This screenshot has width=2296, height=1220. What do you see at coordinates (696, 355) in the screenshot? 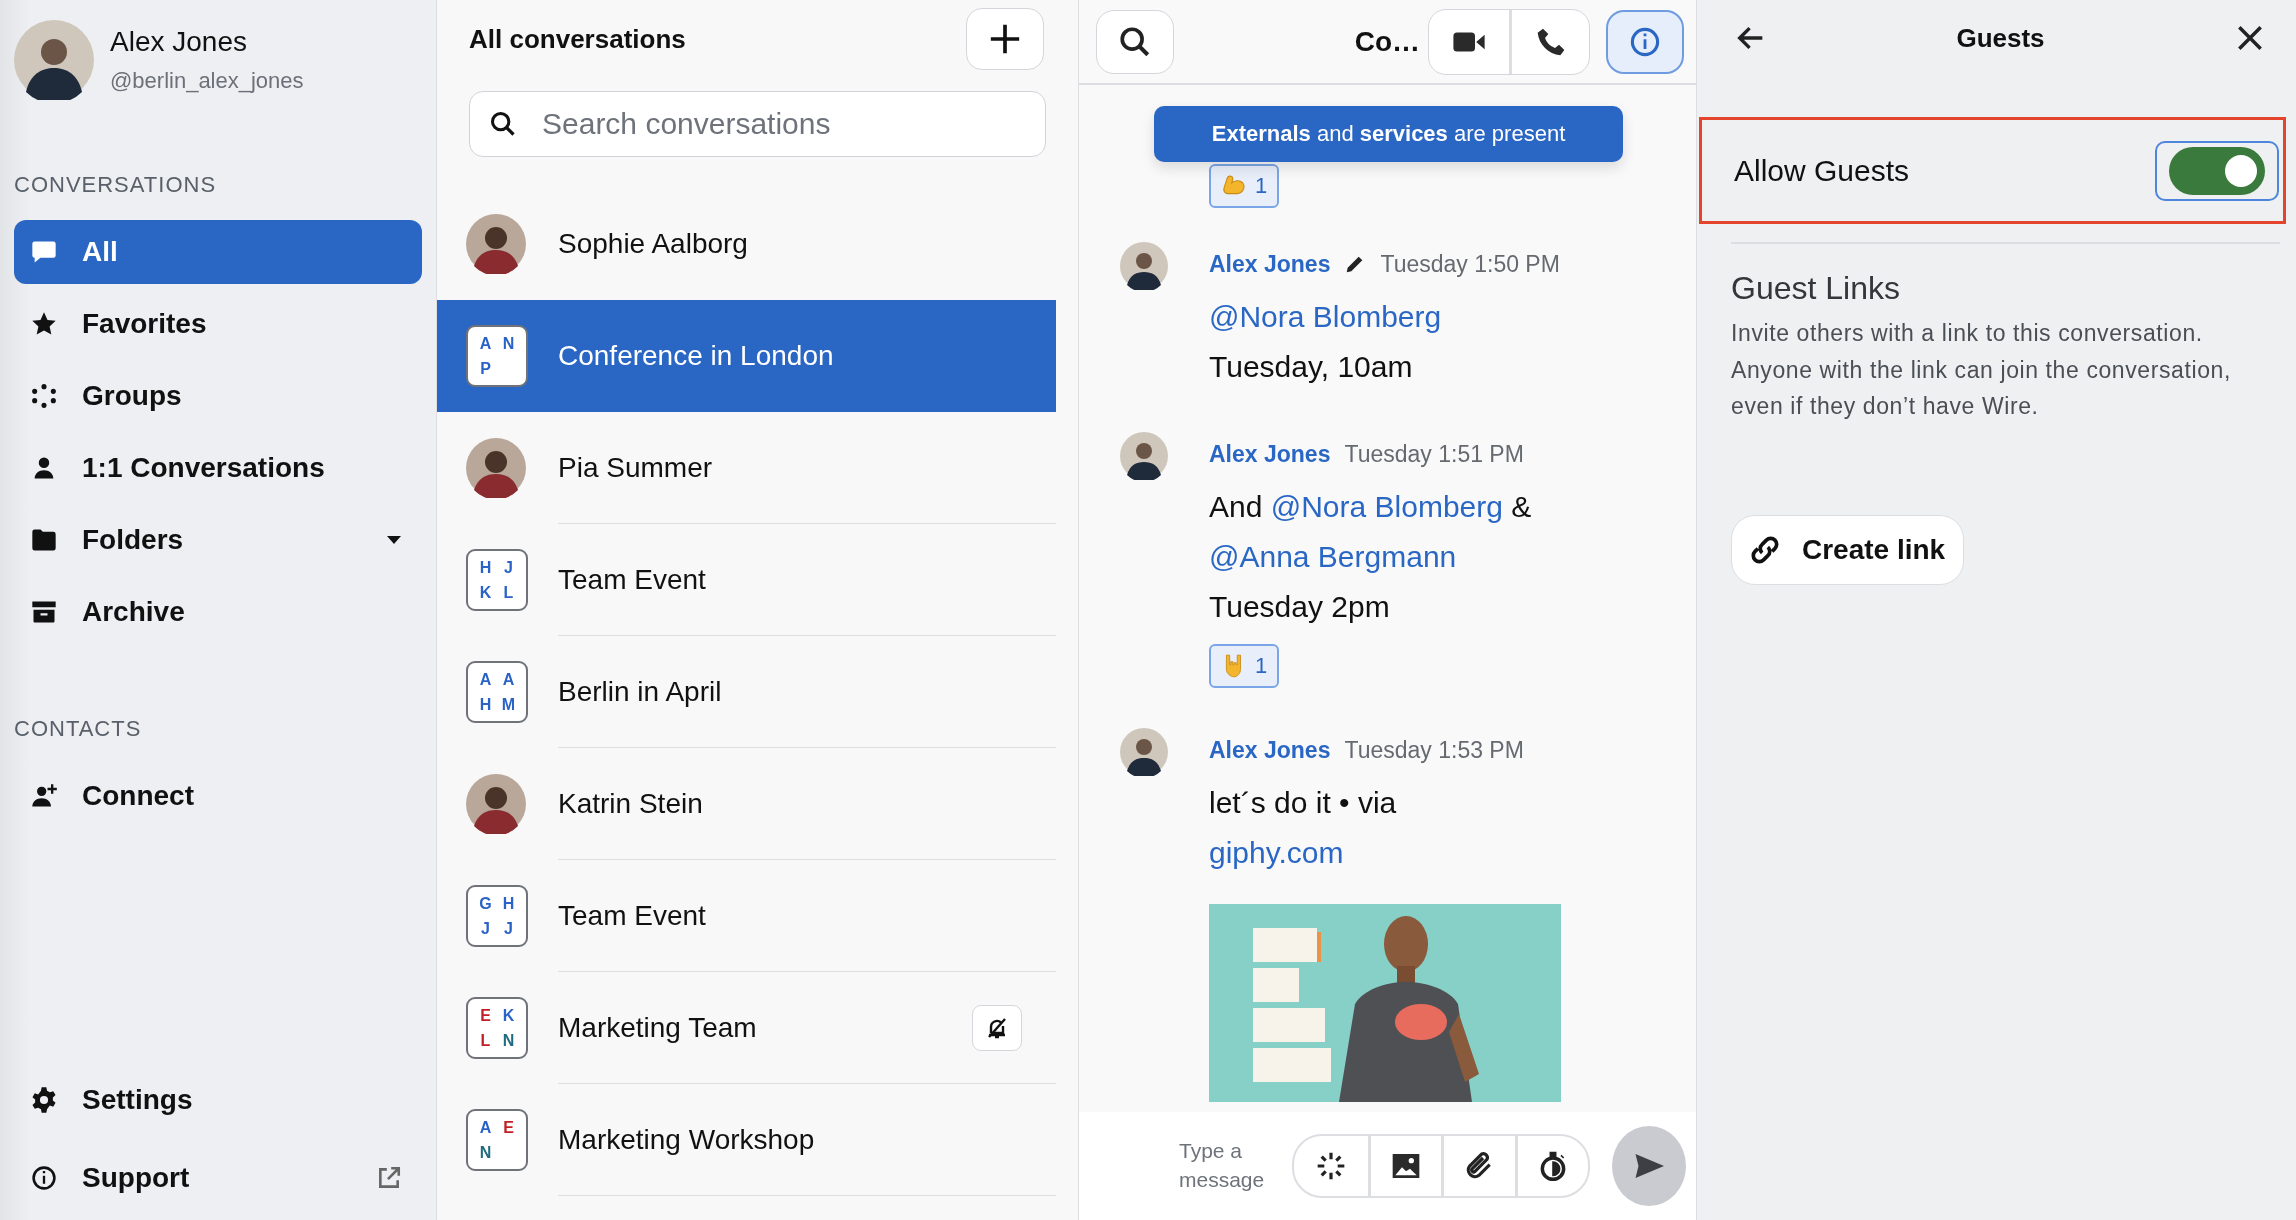
I see `conversation-name: Conference in London` at bounding box center [696, 355].